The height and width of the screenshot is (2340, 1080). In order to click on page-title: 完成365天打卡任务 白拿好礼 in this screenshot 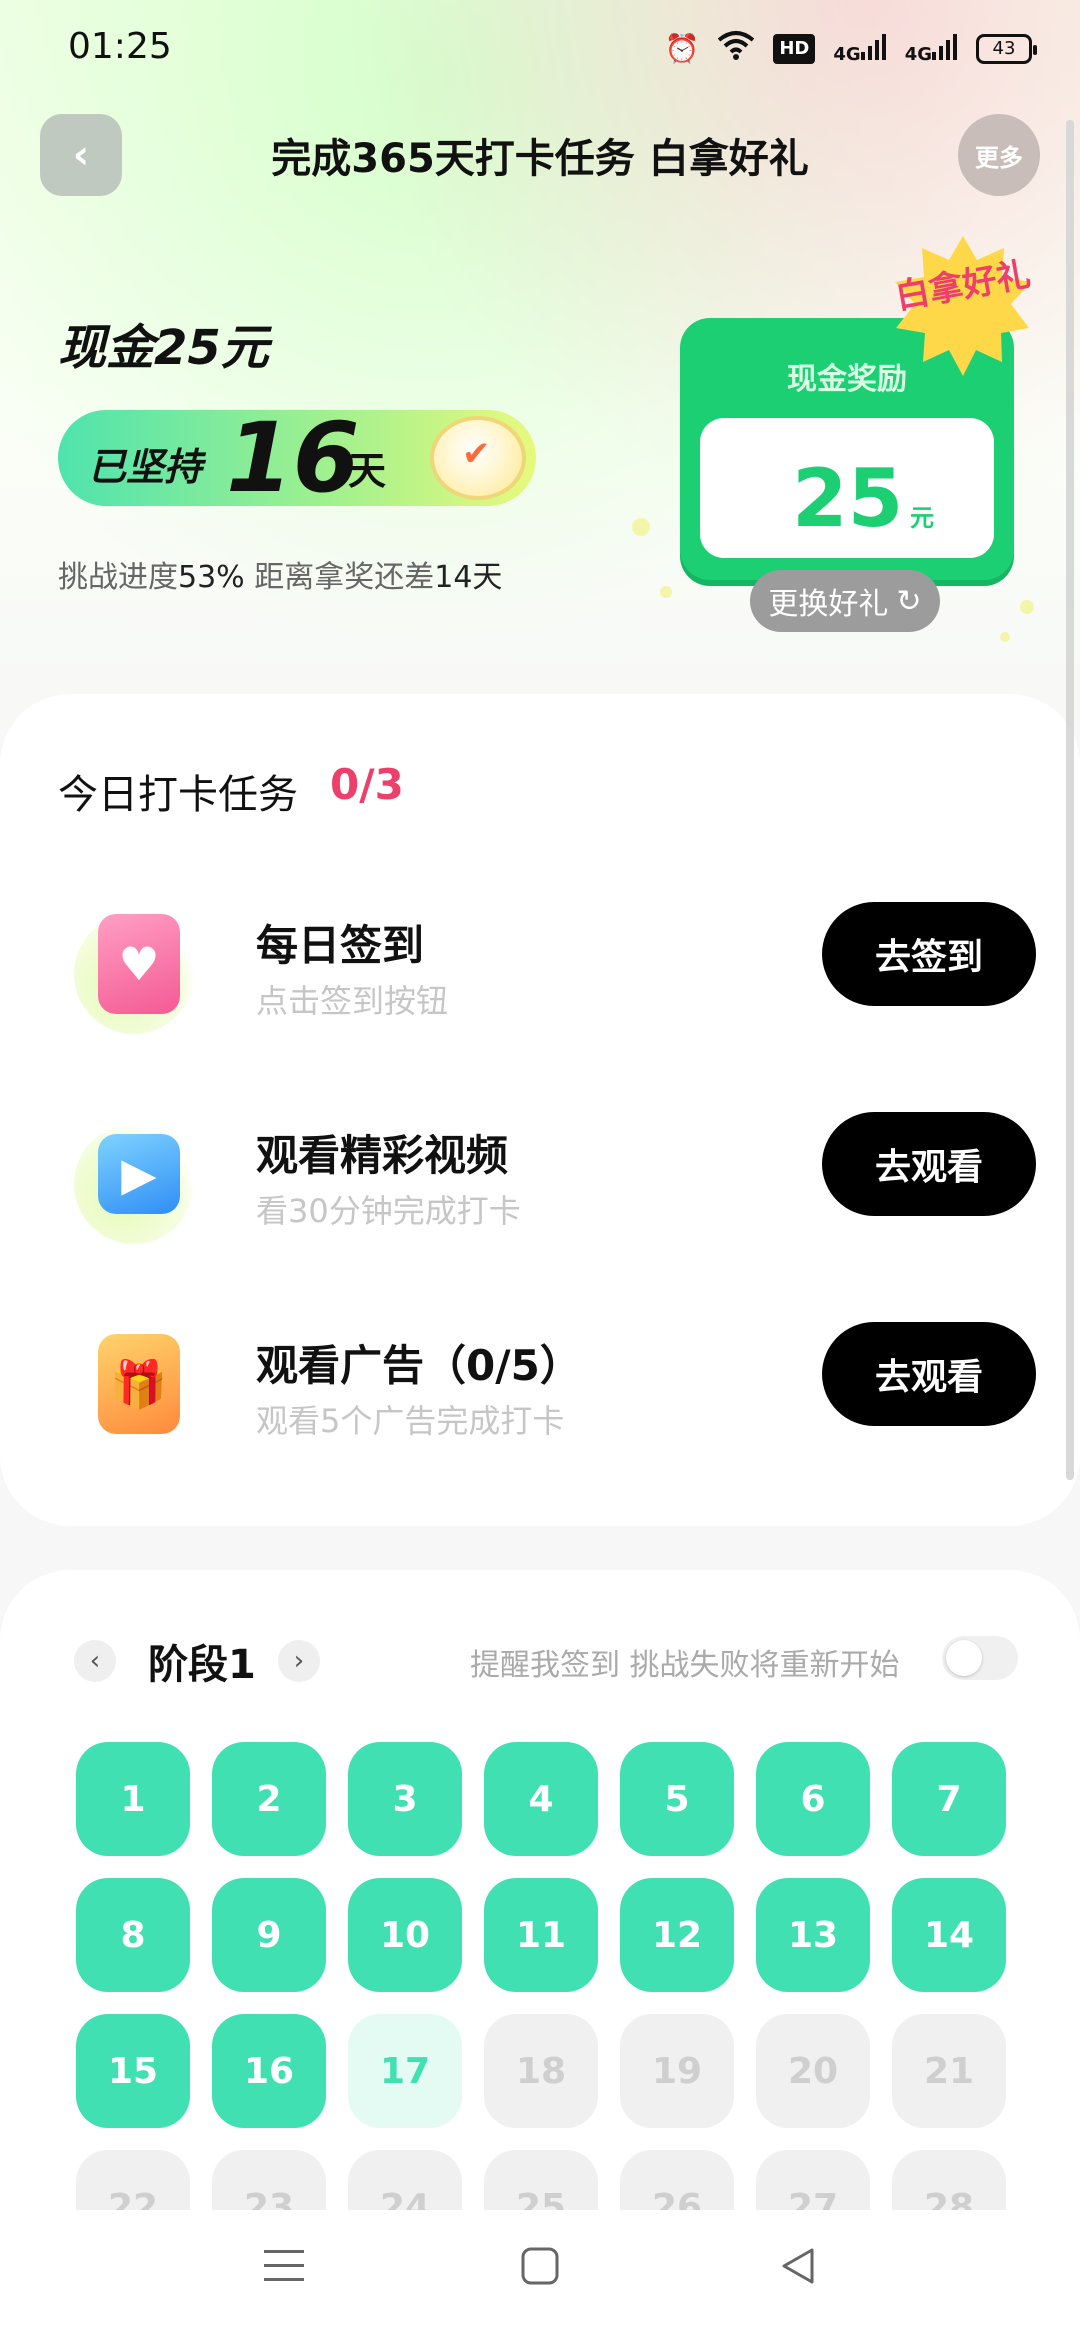, I will do `click(540, 159)`.